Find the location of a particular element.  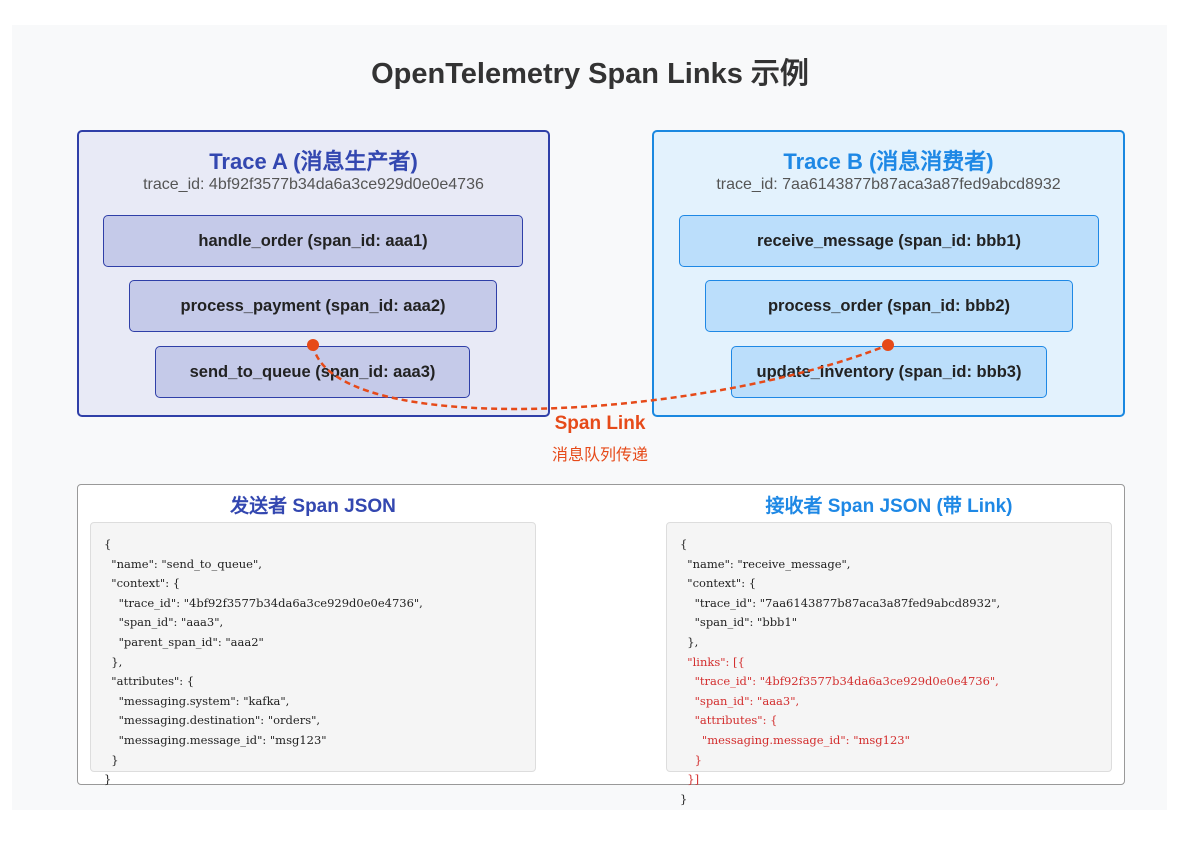

span-link-sublabel: 消息队列传递 is located at coordinates (599, 455).